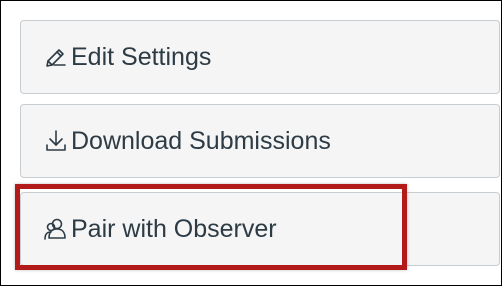 The image size is (502, 286). I want to click on pencil-icon, so click(56, 57).